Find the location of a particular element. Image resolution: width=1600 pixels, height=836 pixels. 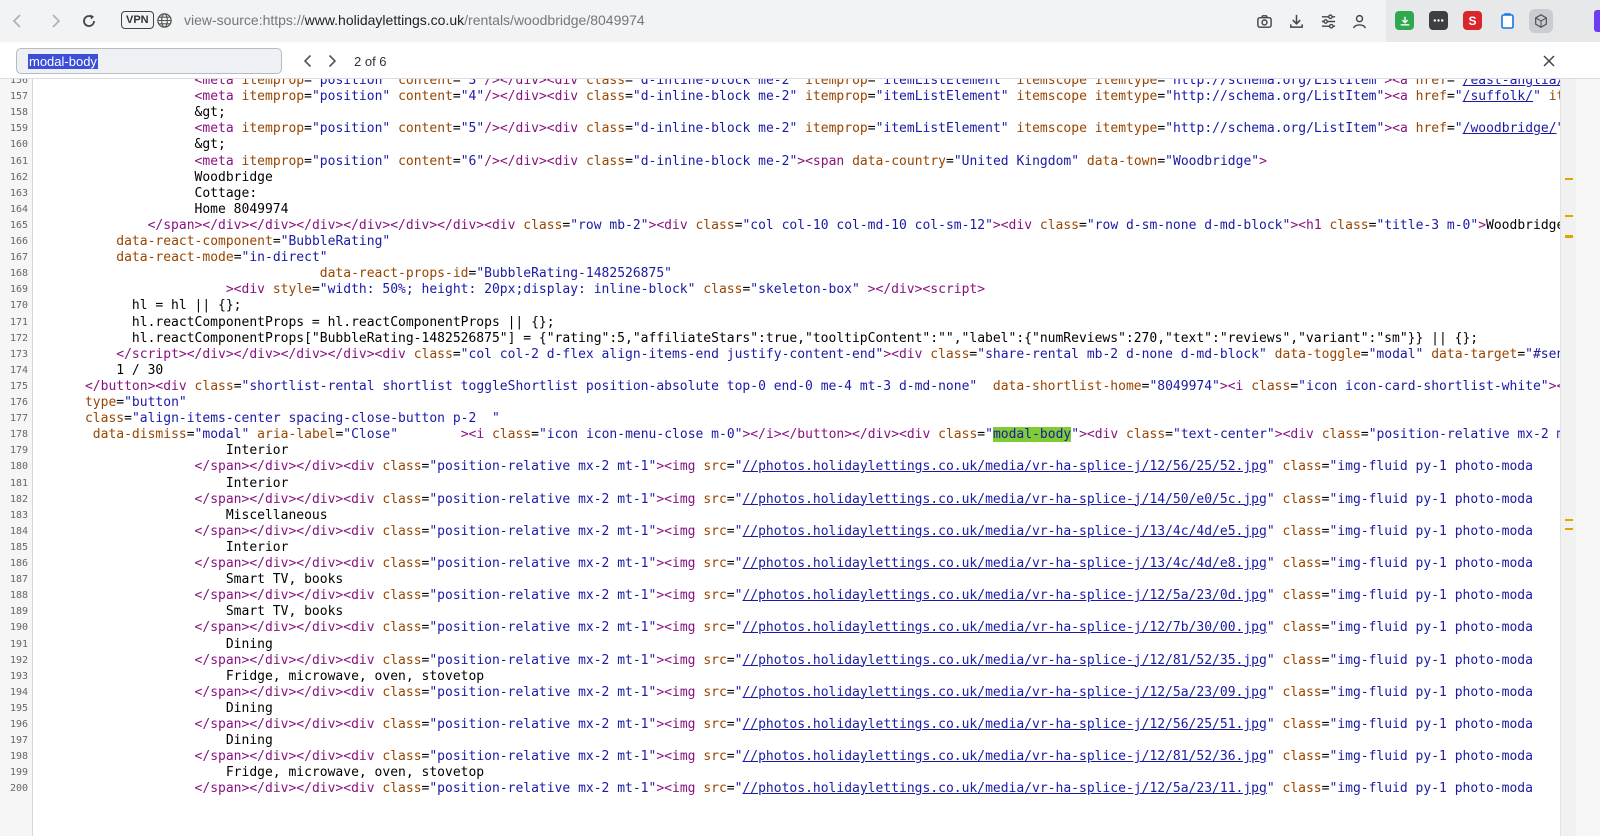

source-line: 176 type="button" is located at coordinates (780, 403).